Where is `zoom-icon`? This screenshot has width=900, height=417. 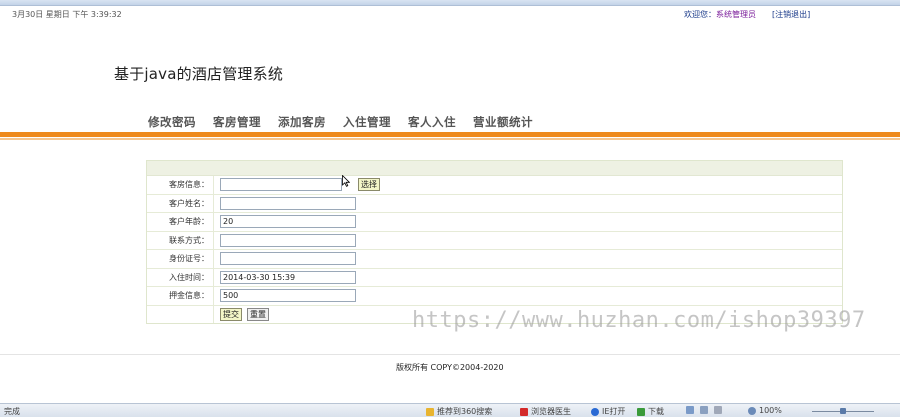
zoom-icon is located at coordinates (752, 410).